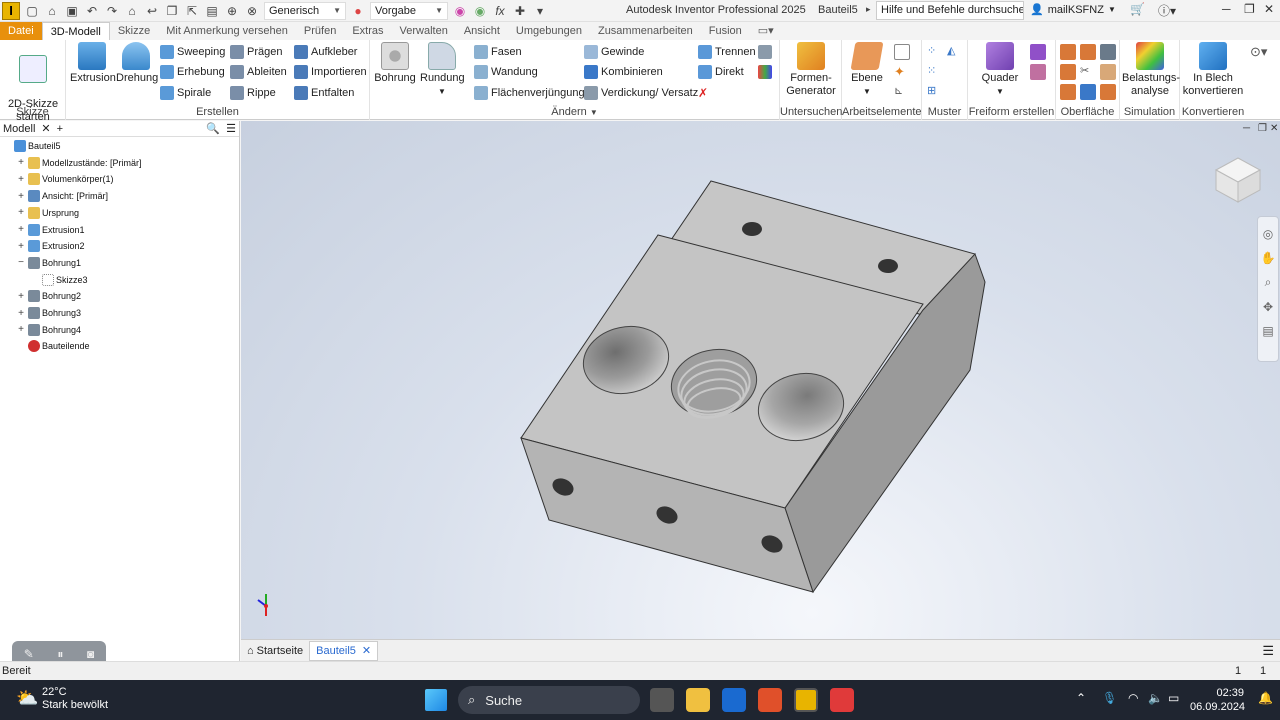 The width and height of the screenshot is (1280, 720). I want to click on minimize-icon: ─, so click(1226, 9).